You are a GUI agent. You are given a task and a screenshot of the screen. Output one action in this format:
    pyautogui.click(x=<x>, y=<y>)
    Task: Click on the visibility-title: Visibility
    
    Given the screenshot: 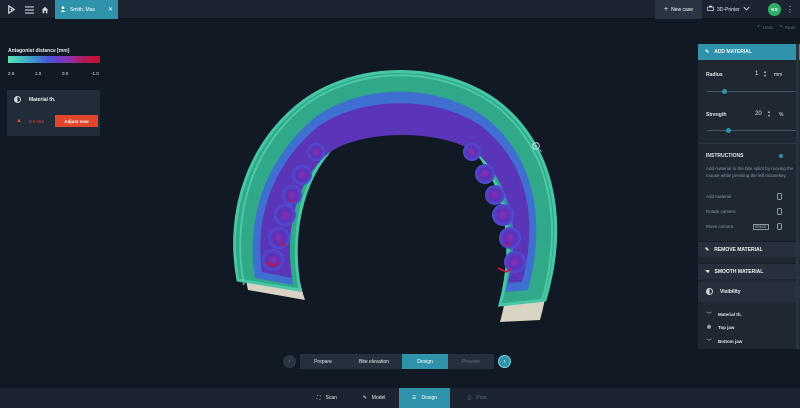 What is the action you would take?
    pyautogui.click(x=730, y=292)
    